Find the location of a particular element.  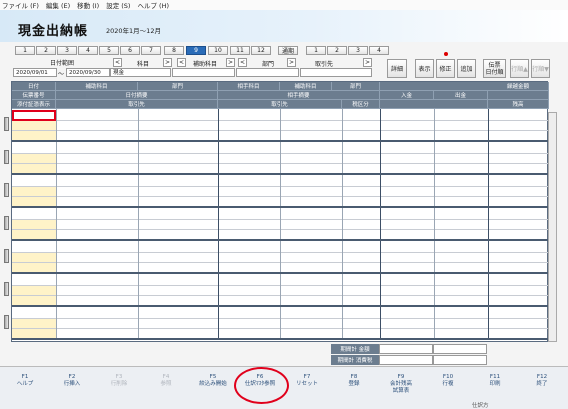

fkey-label: 行挿入 is located at coordinates (72, 384).